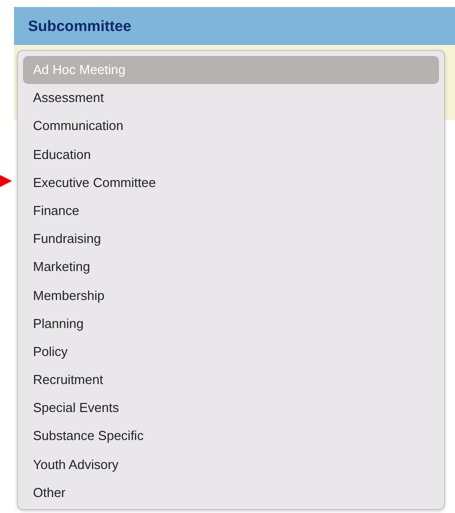 This screenshot has height=513, width=455. Describe the element at coordinates (231, 464) in the screenshot. I see `dropdown-option: Youth Advisory` at that location.